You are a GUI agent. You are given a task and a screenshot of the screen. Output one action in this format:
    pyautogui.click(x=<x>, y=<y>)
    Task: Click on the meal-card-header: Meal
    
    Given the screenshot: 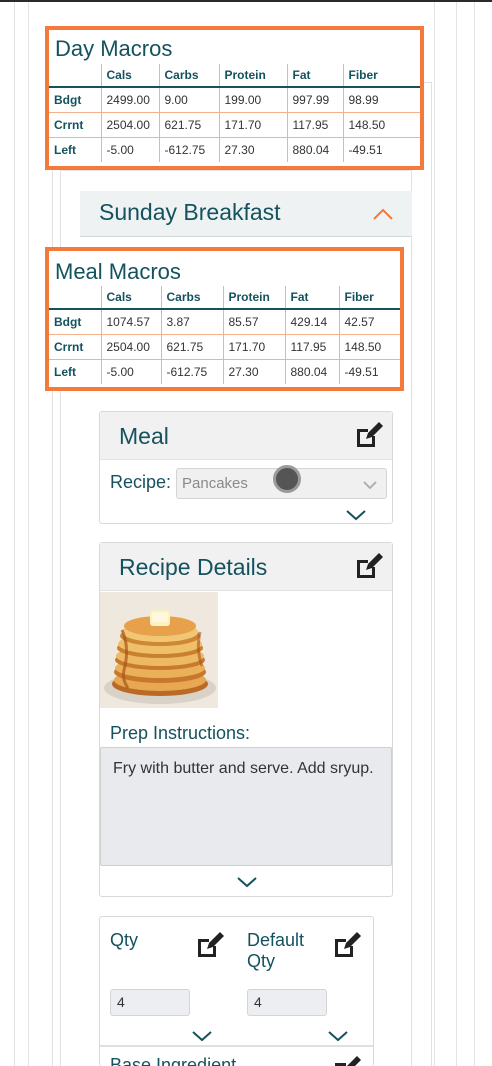 What is the action you would take?
    pyautogui.click(x=246, y=436)
    